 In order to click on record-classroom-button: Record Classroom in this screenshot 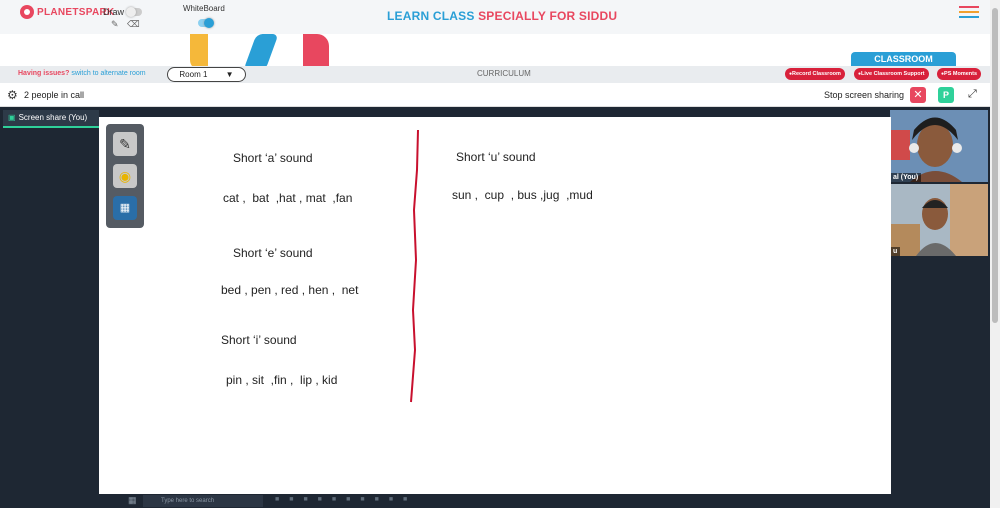, I will do `click(815, 74)`.